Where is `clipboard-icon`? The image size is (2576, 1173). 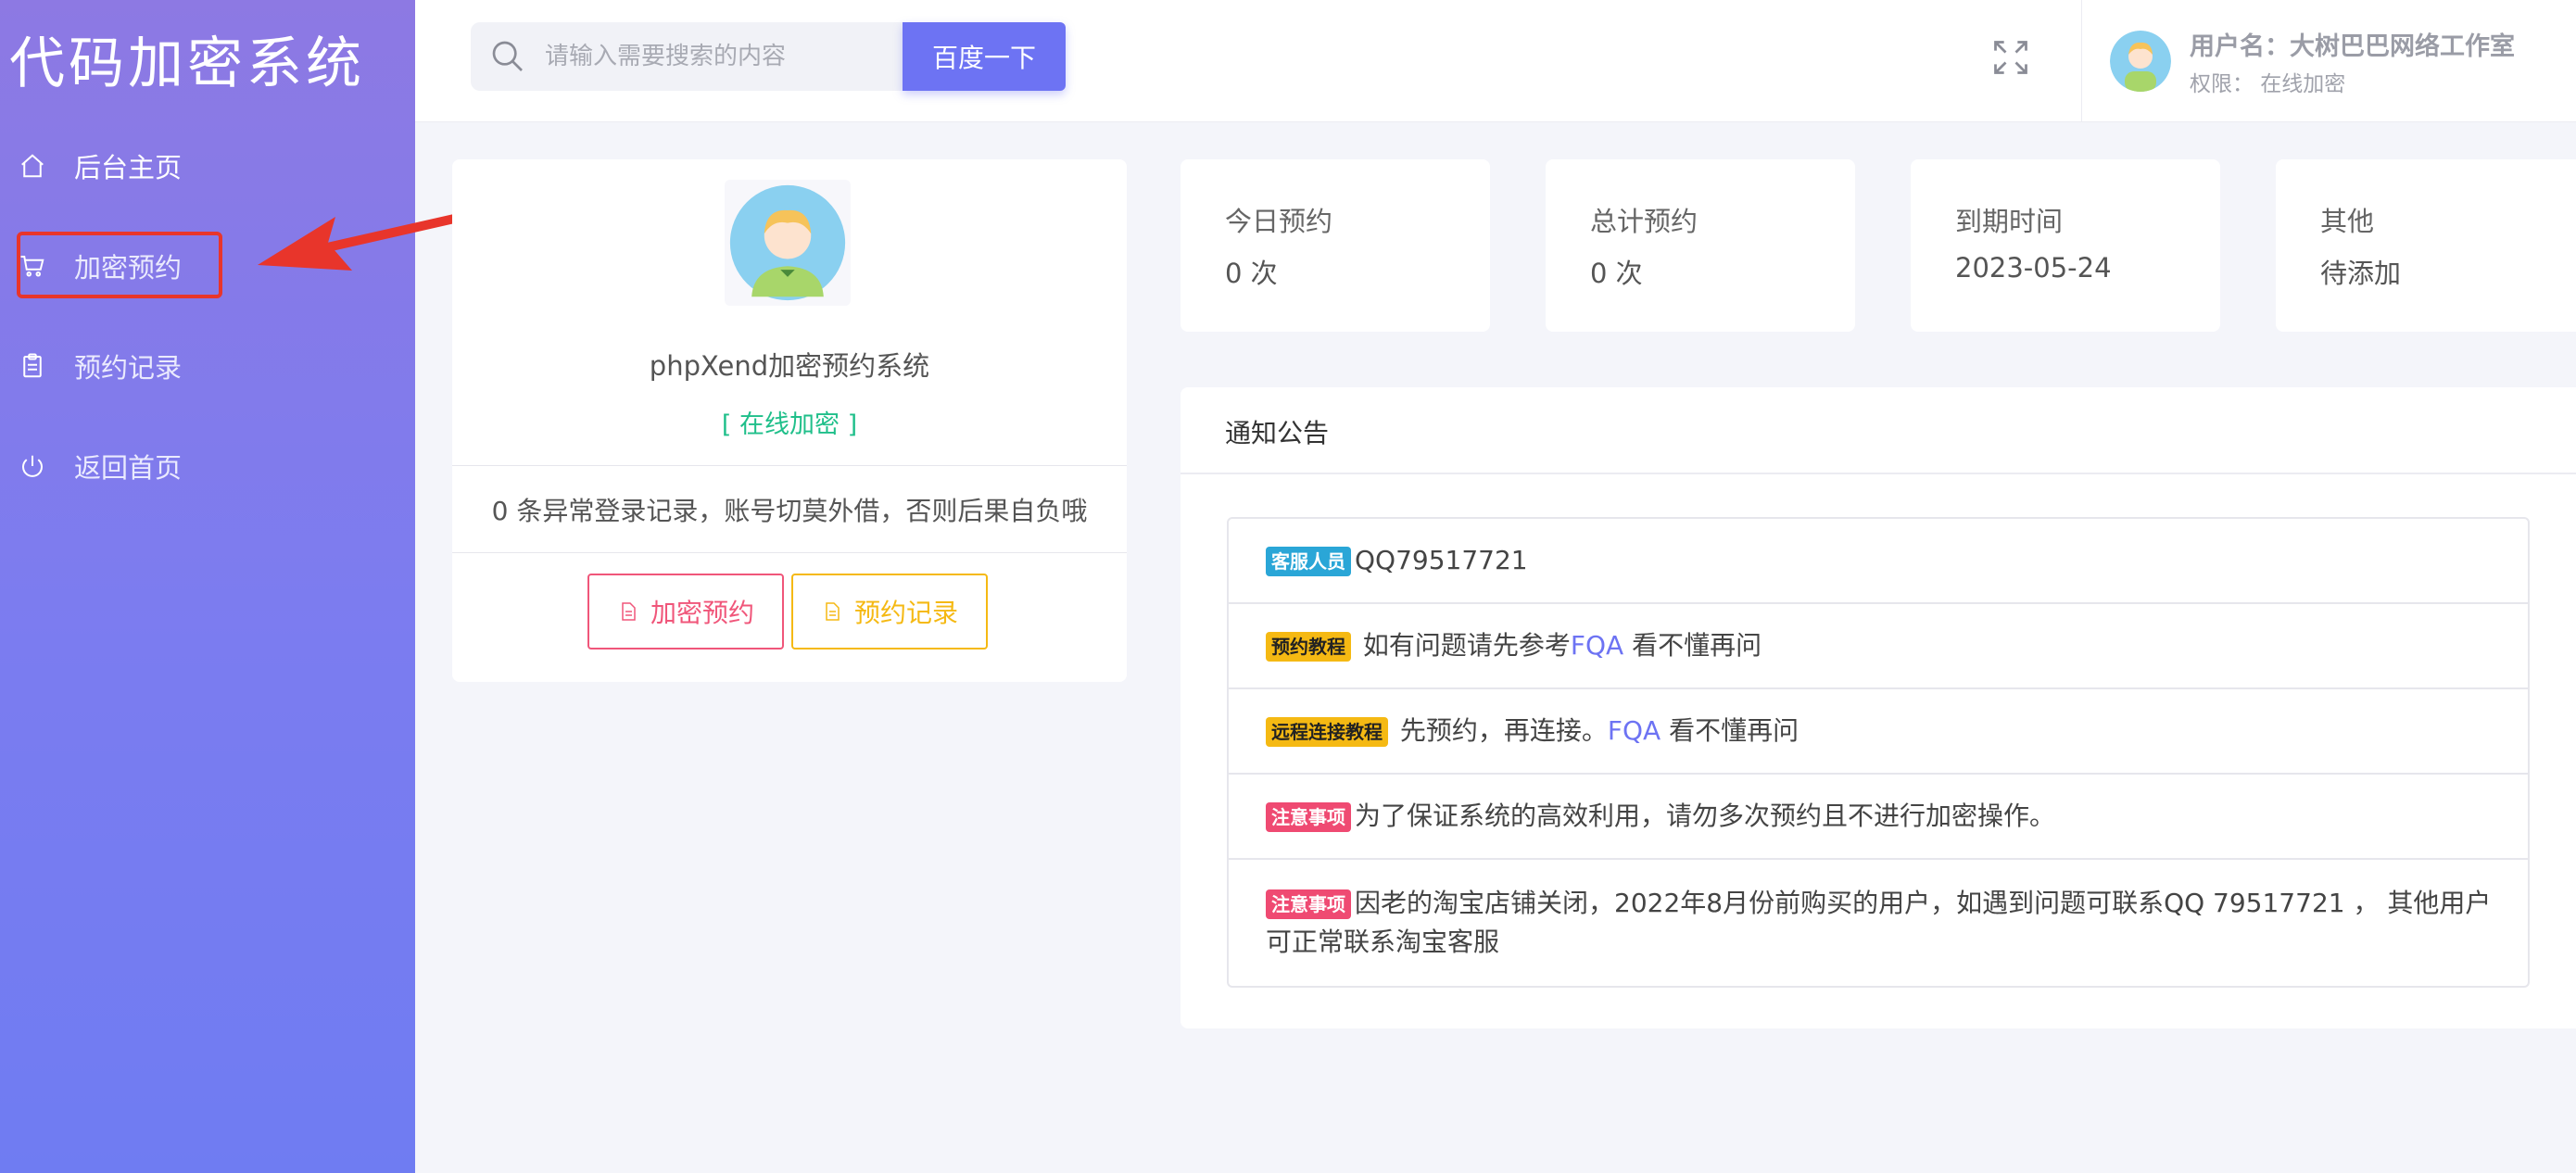
clipboard-icon is located at coordinates (32, 366).